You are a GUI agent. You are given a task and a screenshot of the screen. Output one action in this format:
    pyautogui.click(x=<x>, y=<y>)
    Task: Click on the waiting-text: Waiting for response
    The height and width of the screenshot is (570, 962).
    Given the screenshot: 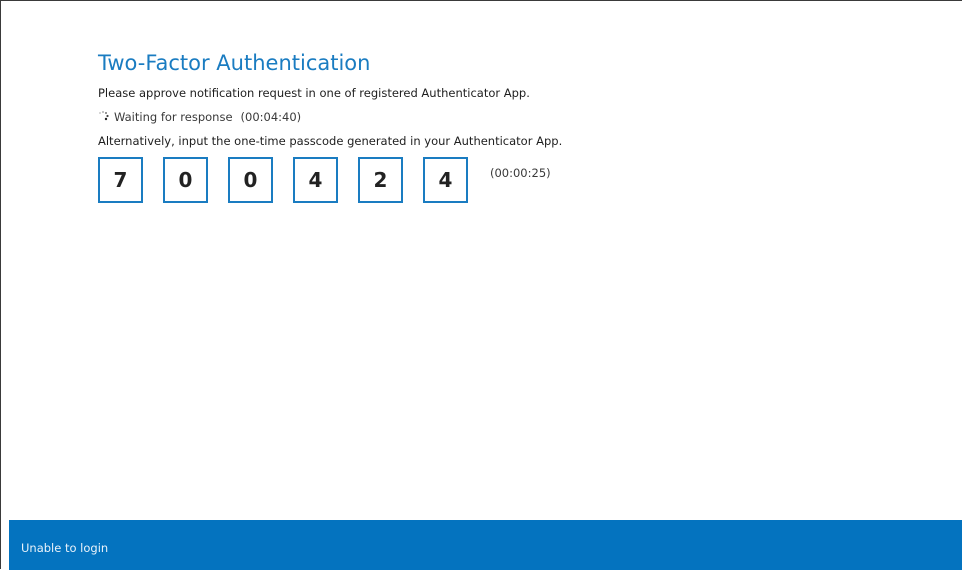 What is the action you would take?
    pyautogui.click(x=173, y=117)
    